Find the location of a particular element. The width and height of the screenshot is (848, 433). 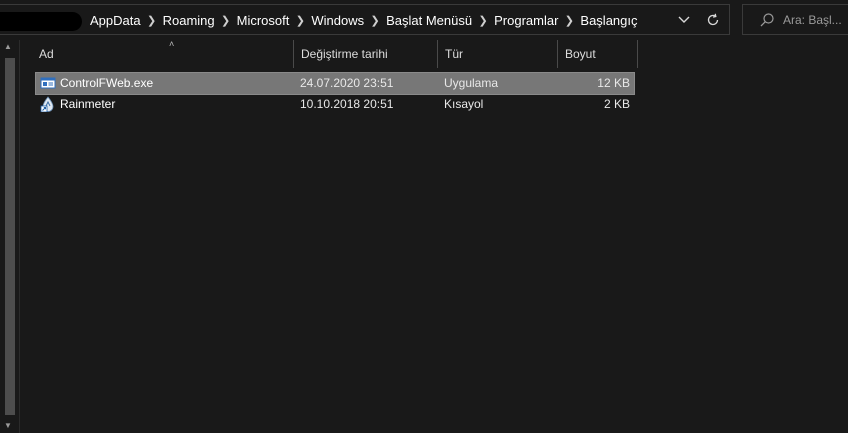

breadcrumb-item-appdata: AppData is located at coordinates (115, 20).